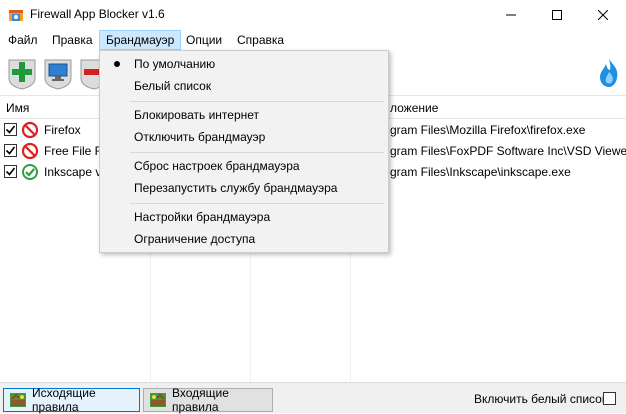 This screenshot has height=414, width=626. What do you see at coordinates (609, 398) in the screenshot?
I see `whitelist-checkbox` at bounding box center [609, 398].